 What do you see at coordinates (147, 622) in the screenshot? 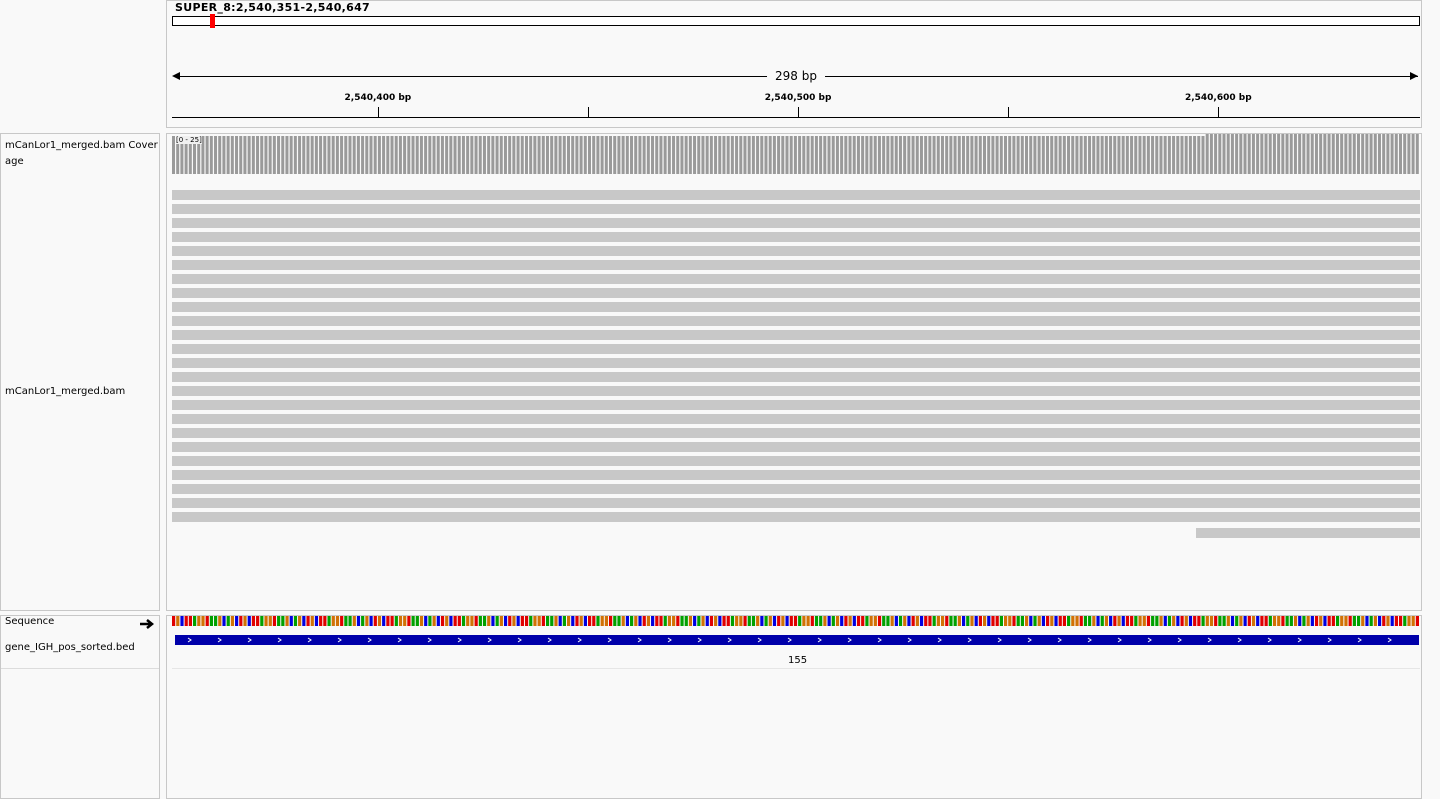
I see `strand-arrow-icon` at bounding box center [147, 622].